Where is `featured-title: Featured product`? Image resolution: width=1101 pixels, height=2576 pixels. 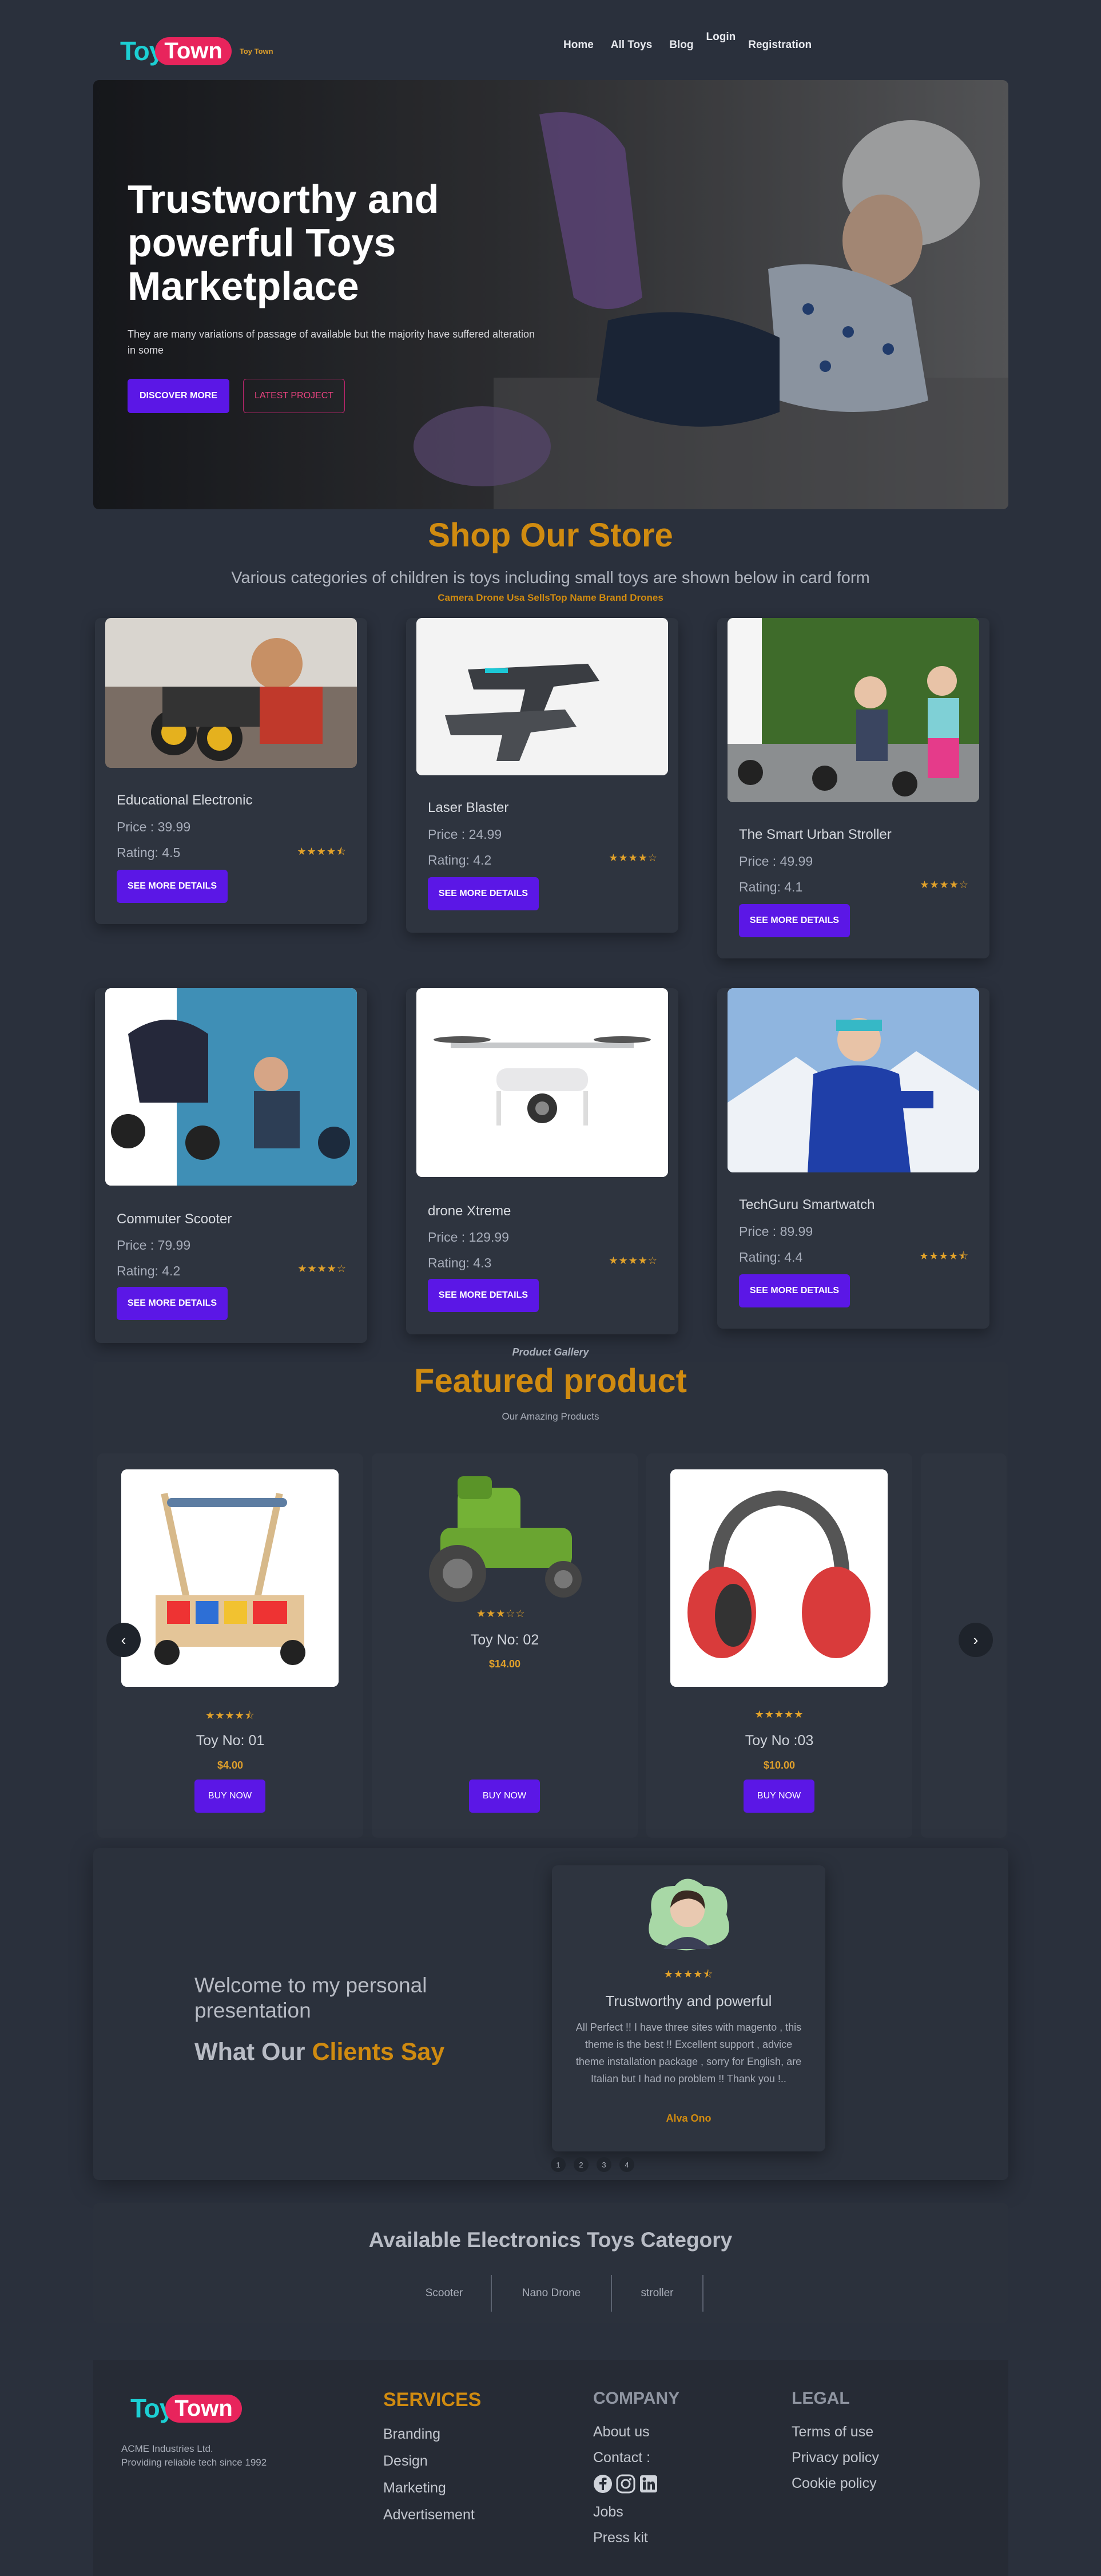
featured-title: Featured product is located at coordinates (550, 1381).